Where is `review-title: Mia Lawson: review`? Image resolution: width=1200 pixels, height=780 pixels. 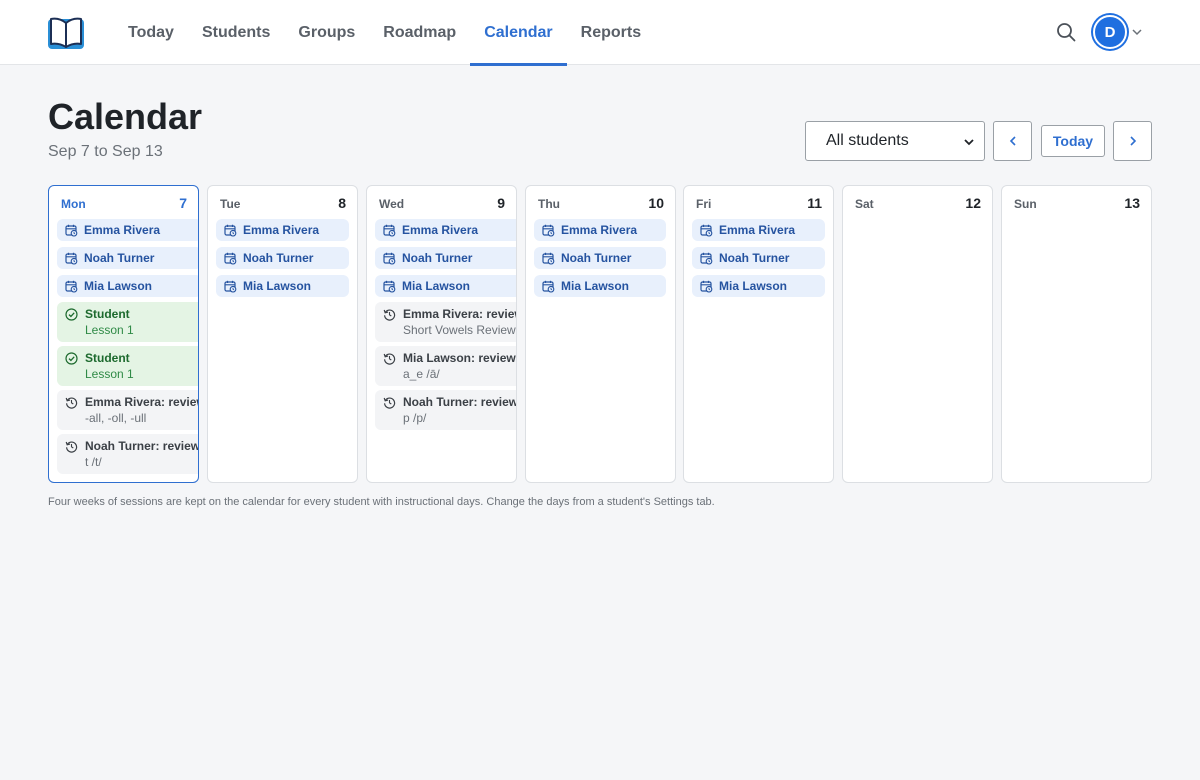
review-title: Mia Lawson: review is located at coordinates (459, 358).